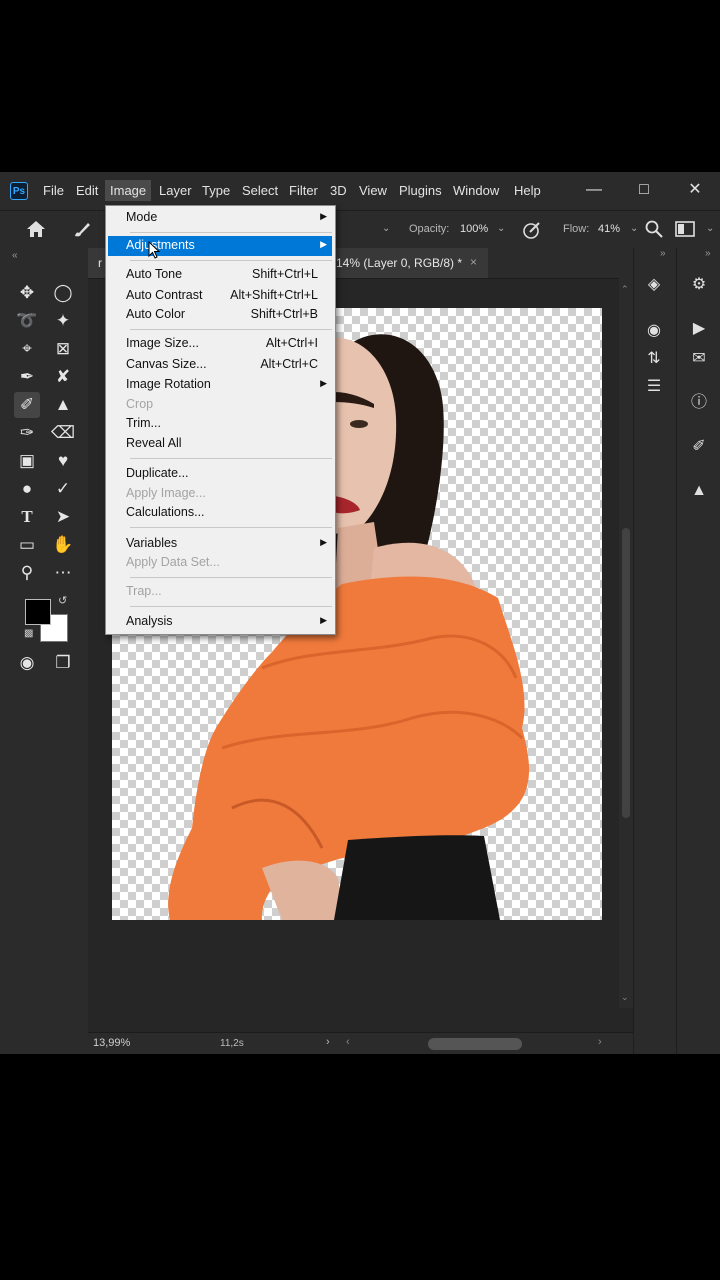 Image resolution: width=720 pixels, height=1280 pixels. I want to click on history-brush-icon: ✑, so click(27, 433).